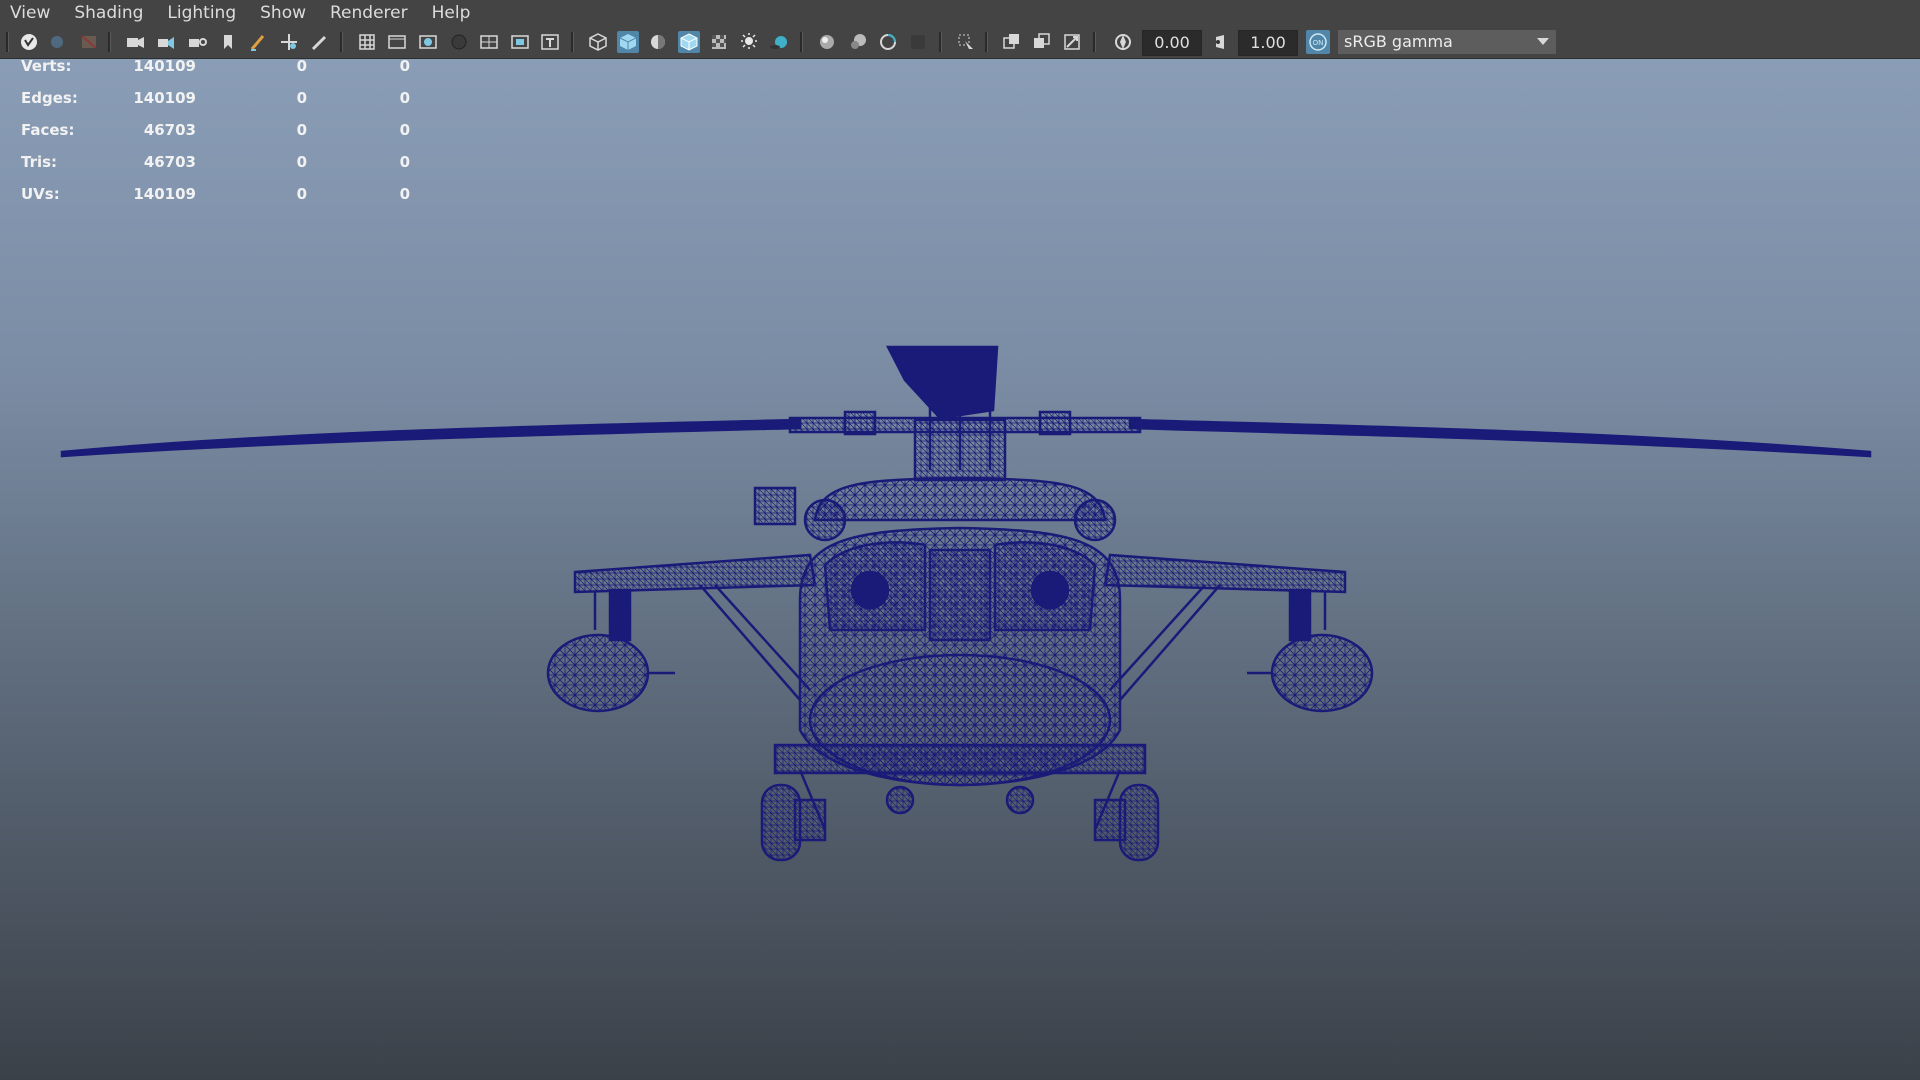 The image size is (1920, 1080). I want to click on use-all-lights-icon, so click(749, 42).